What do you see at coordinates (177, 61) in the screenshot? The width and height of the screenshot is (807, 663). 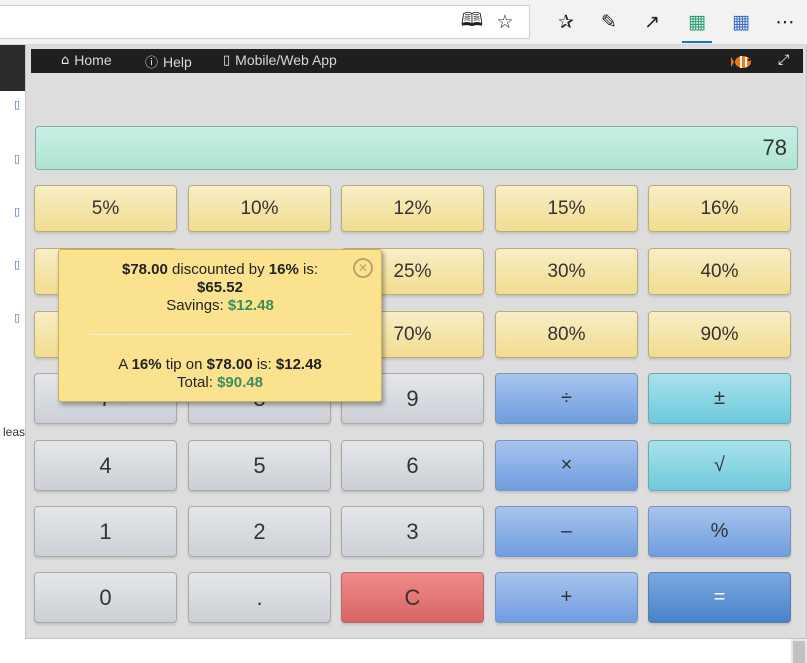 I see `nav-help-label: Help` at bounding box center [177, 61].